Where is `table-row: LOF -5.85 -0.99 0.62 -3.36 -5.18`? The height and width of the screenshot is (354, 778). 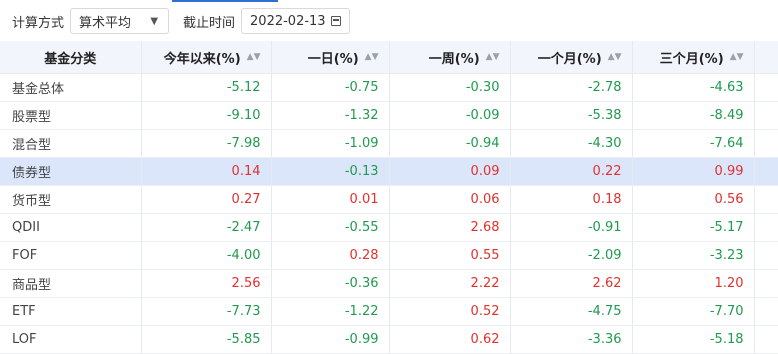
table-row: LOF -5.85 -0.99 0.62 -3.36 -5.18 is located at coordinates (389, 339).